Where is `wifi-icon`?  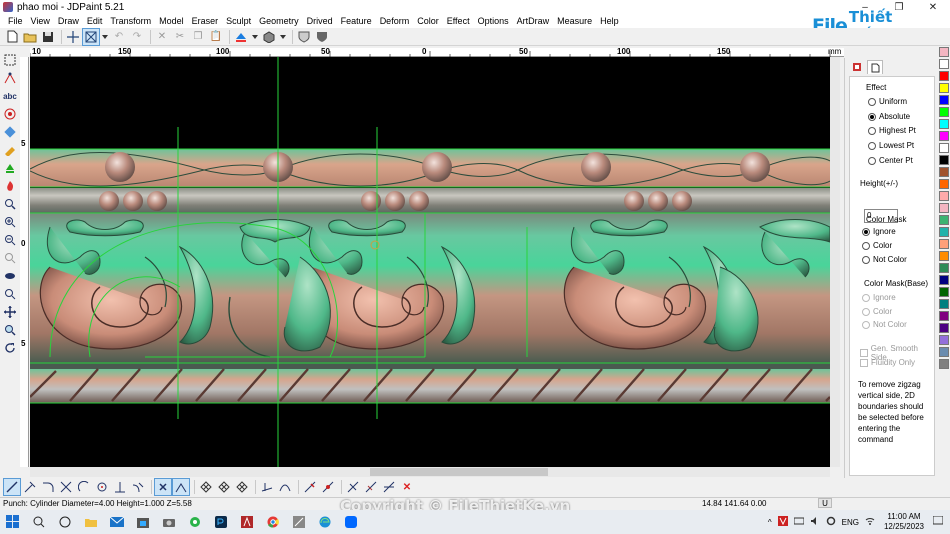
wifi-icon is located at coordinates (870, 522).